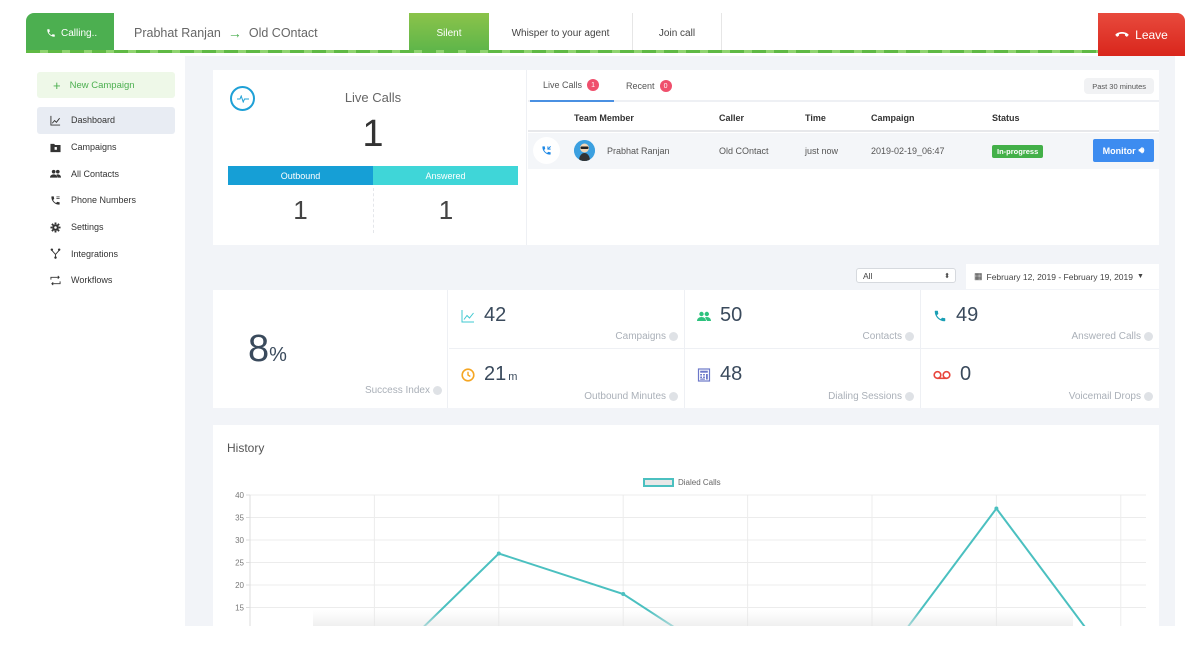  What do you see at coordinates (373, 210) in the screenshot?
I see `live-segment-values: 1 1` at bounding box center [373, 210].